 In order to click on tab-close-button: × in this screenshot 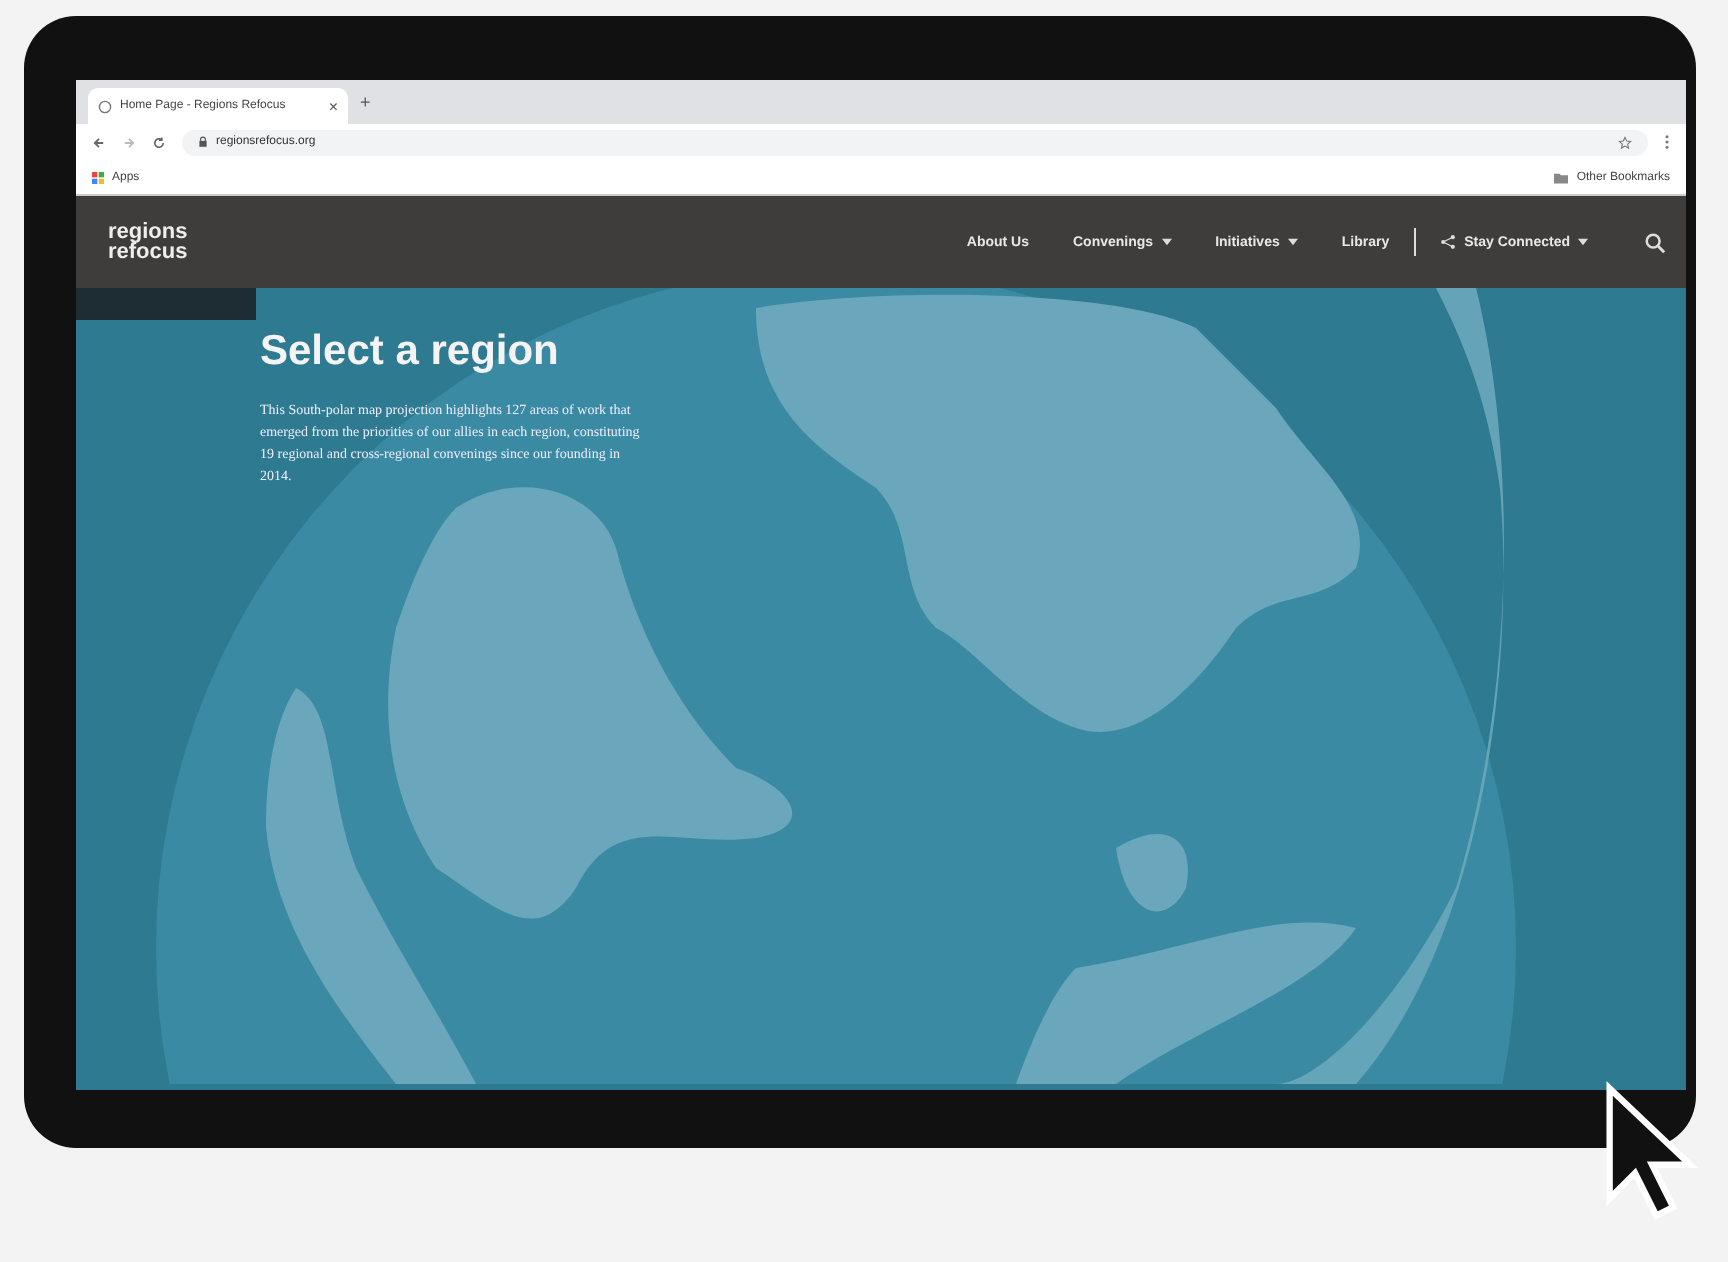, I will do `click(333, 106)`.